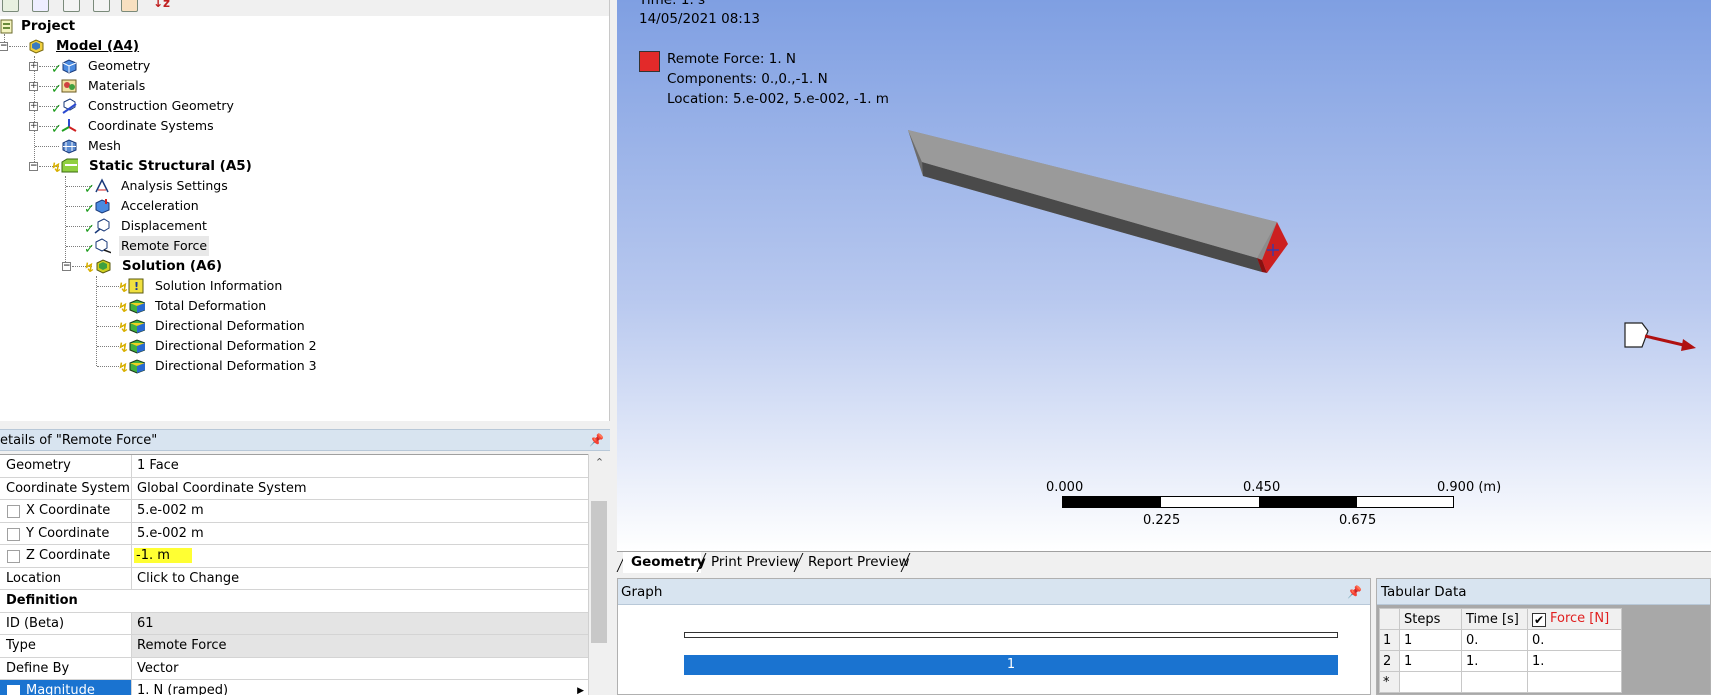 The width and height of the screenshot is (1711, 695). What do you see at coordinates (360, 669) in the screenshot?
I see `details-value: Vector` at bounding box center [360, 669].